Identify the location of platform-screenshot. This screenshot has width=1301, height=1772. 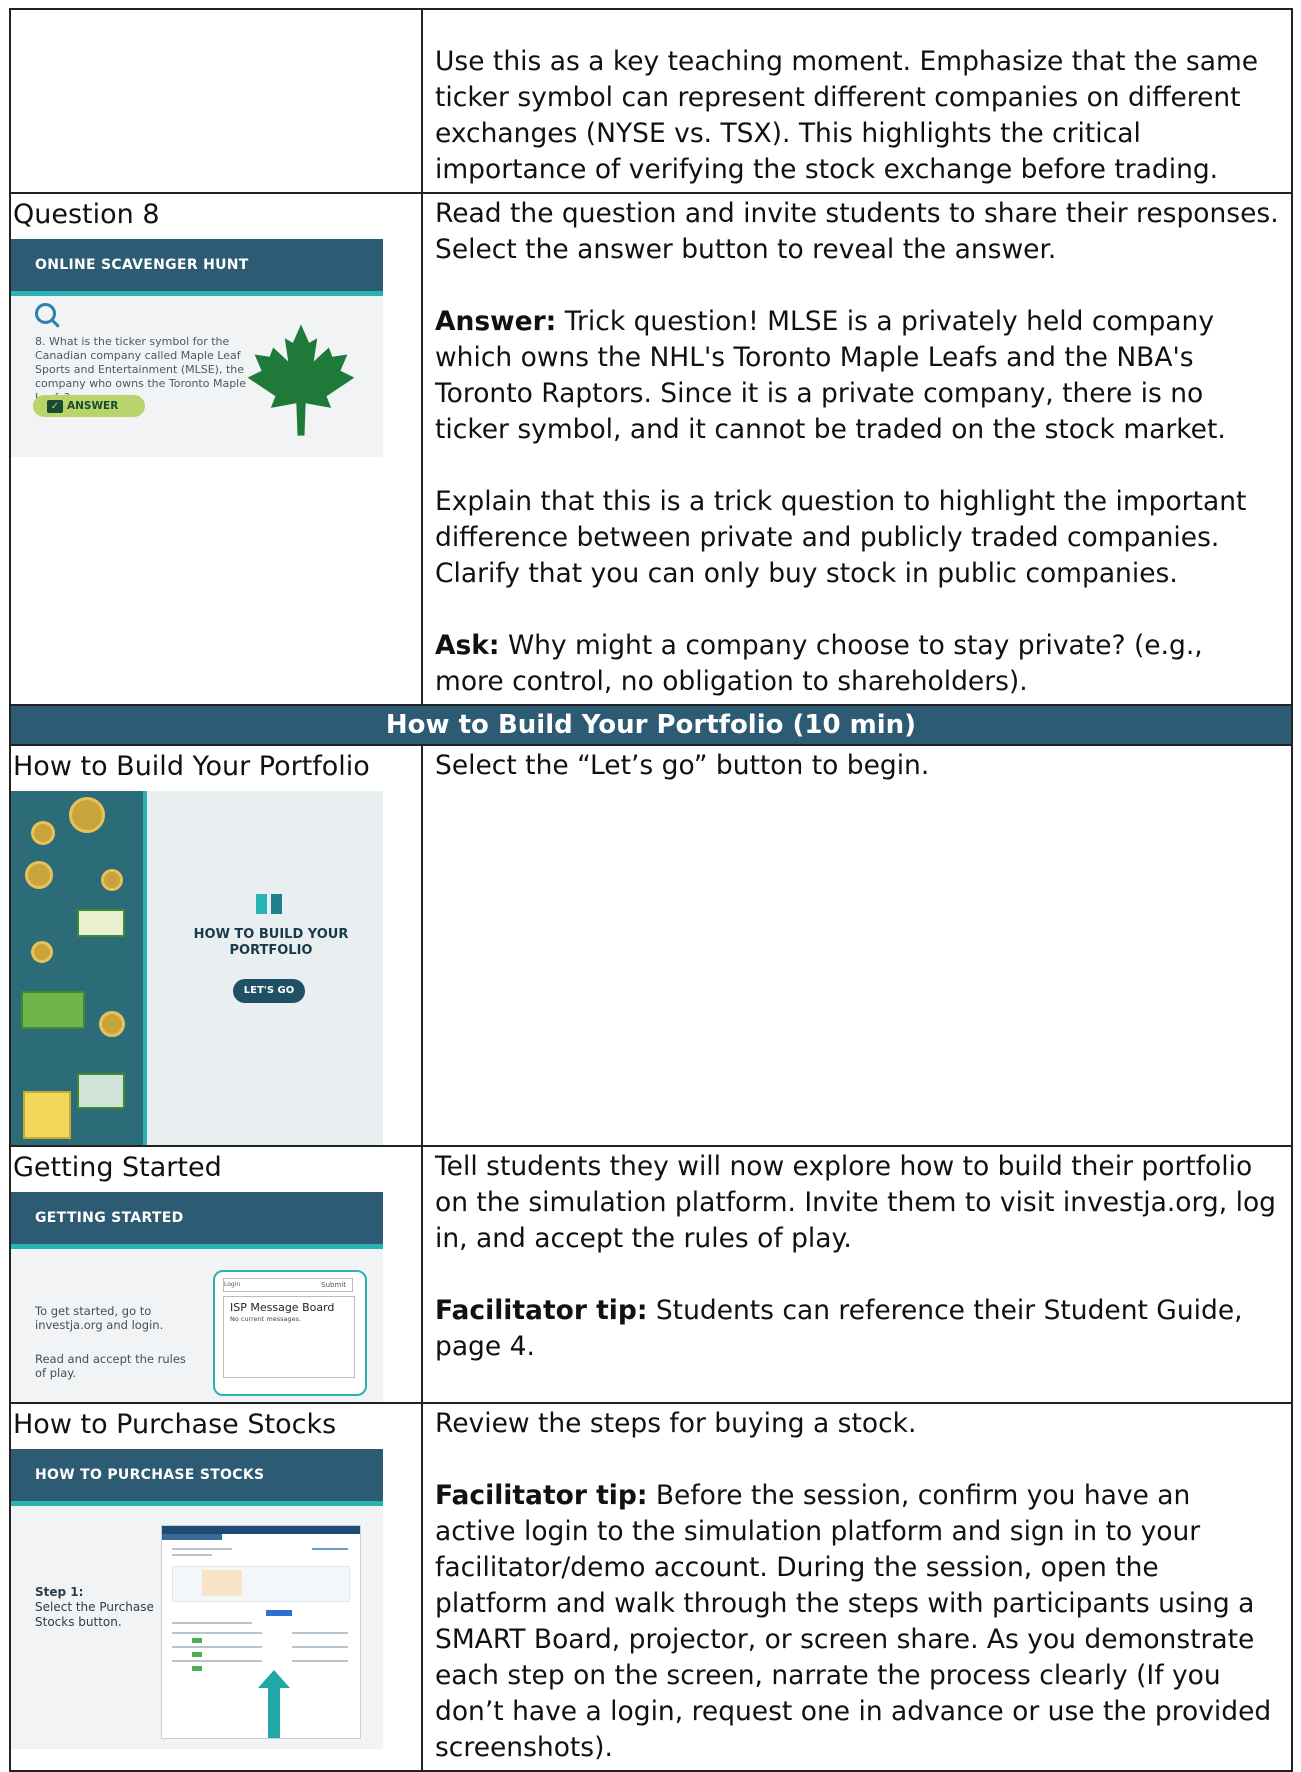
(261, 1632).